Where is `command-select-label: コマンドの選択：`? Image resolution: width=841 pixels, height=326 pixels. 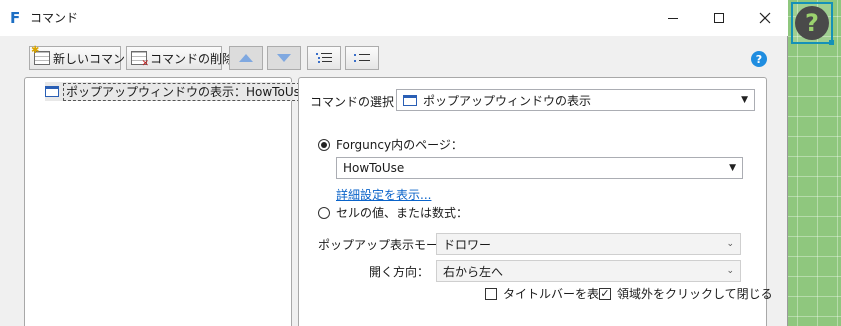
command-select-label: コマンドの選択： is located at coordinates (358, 102).